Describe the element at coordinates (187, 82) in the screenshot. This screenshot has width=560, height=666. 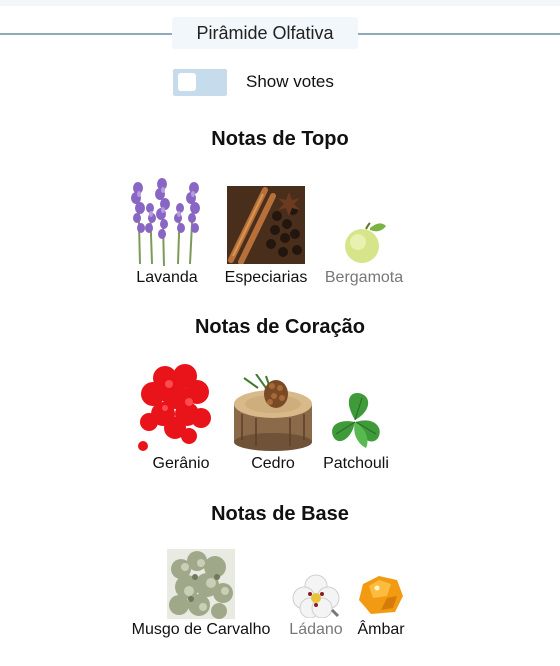
I see `toggle-knob` at that location.